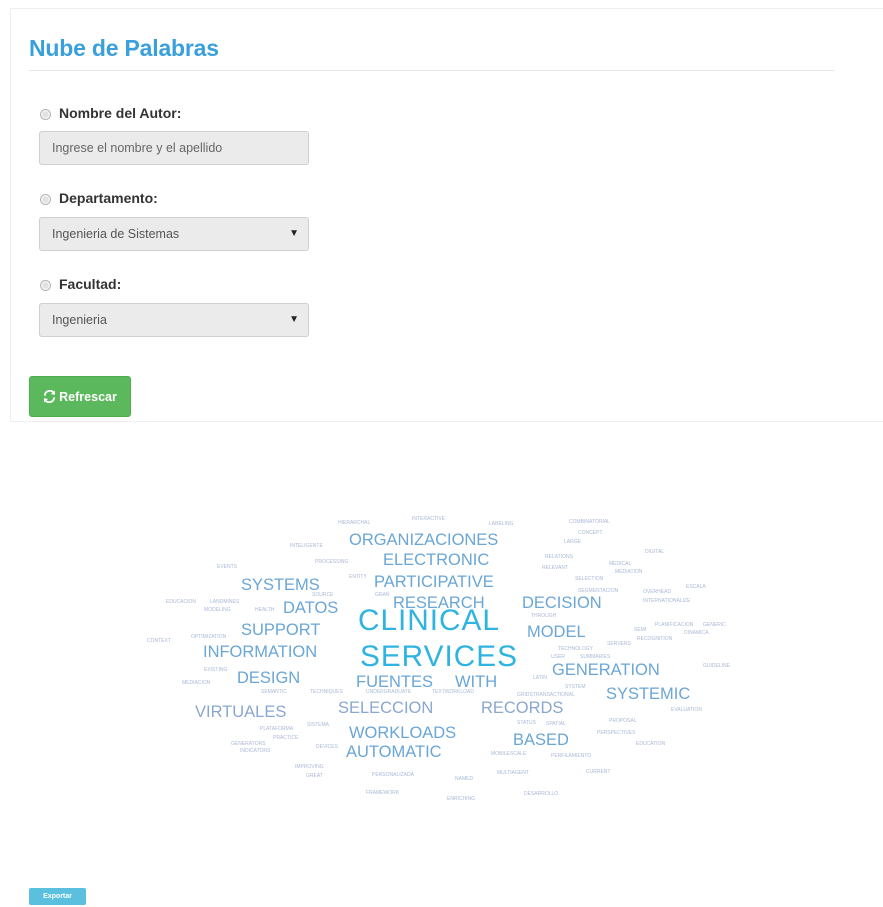 The height and width of the screenshot is (907, 883). I want to click on cloud-word: INTELIGENTE, so click(306, 546).